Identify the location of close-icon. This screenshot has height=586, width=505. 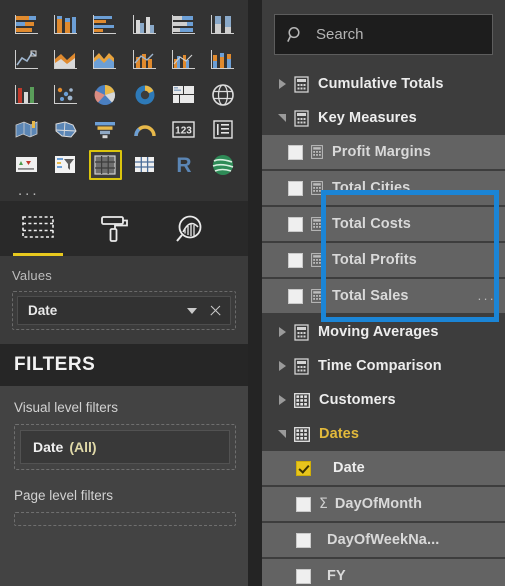
(215, 310).